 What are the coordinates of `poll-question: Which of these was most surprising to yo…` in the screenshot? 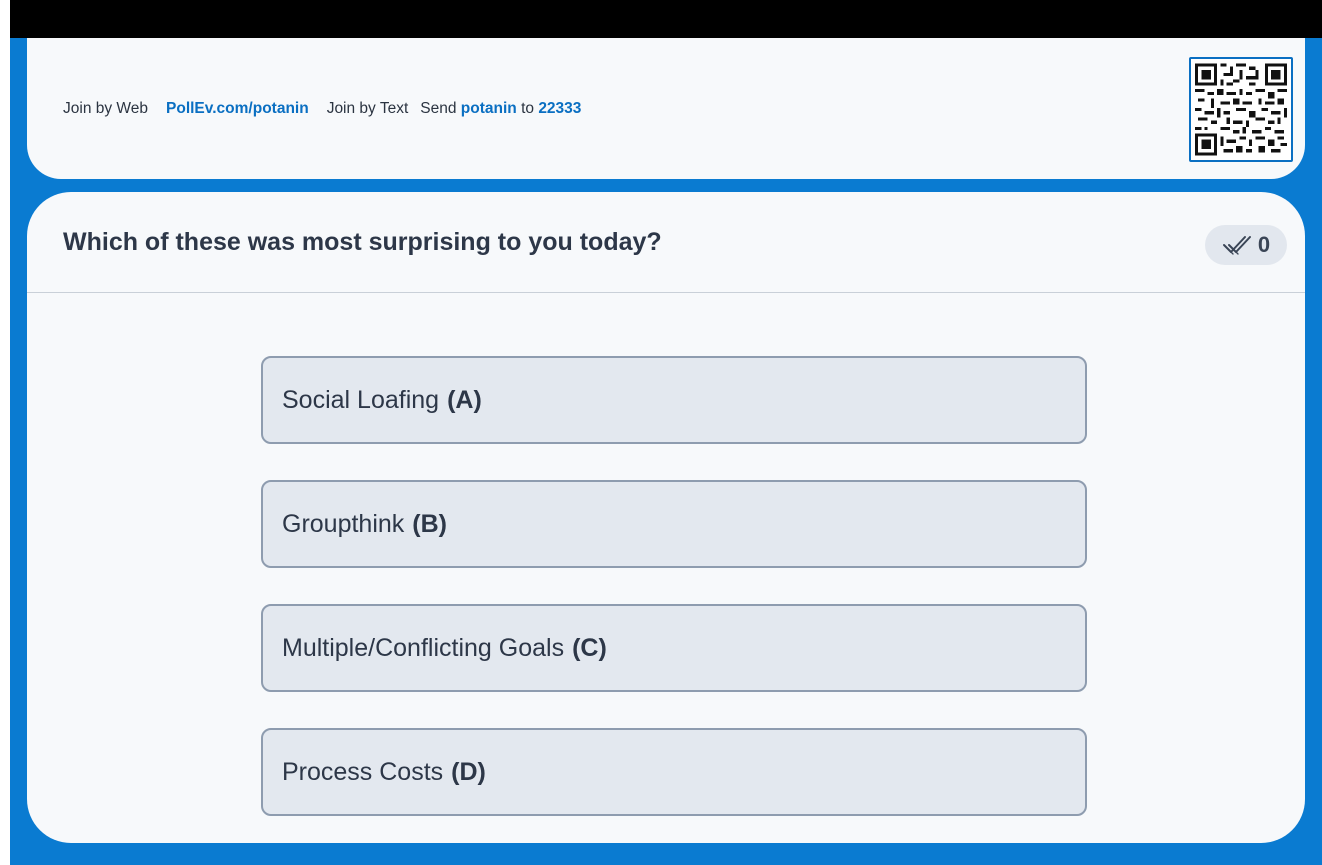 It's located at (362, 242).